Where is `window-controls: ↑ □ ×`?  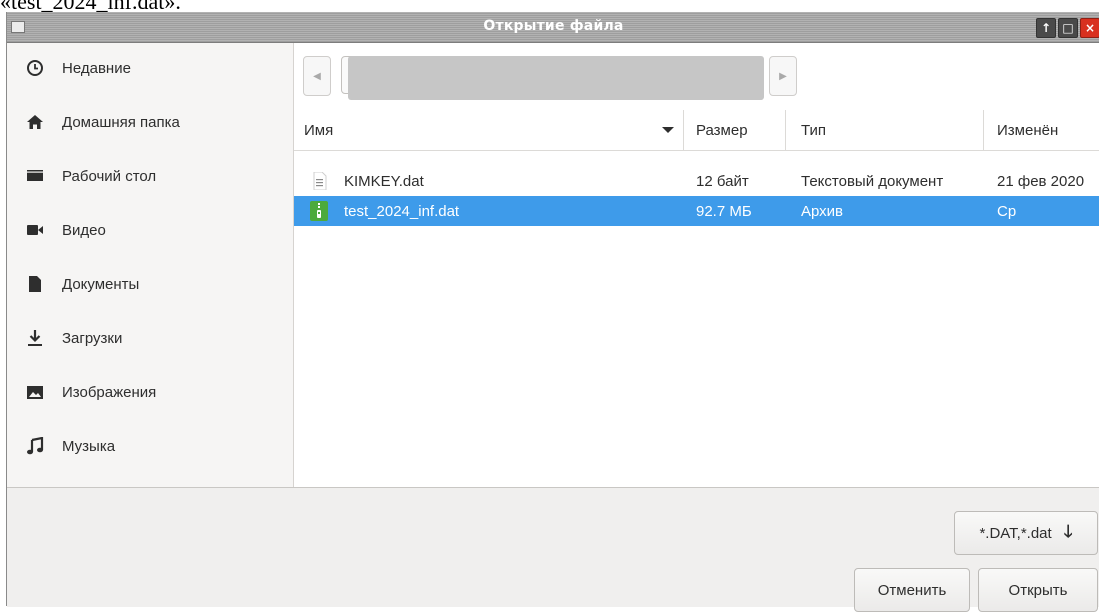
window-controls: ↑ □ × is located at coordinates (1067, 28).